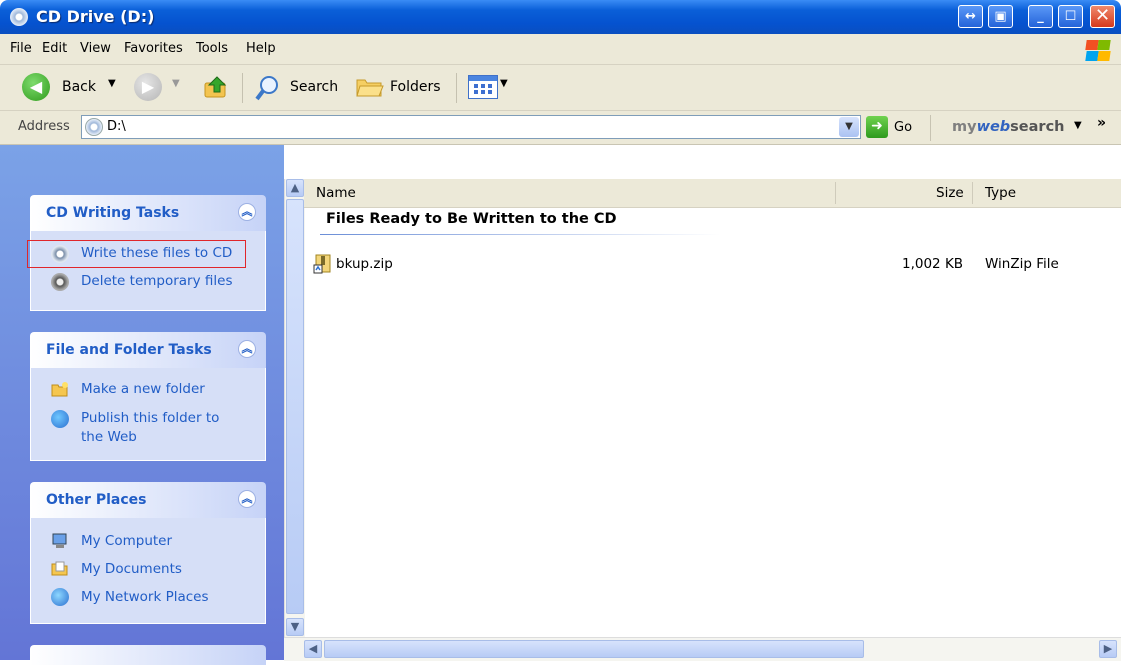 This screenshot has height=665, width=1121. I want to click on mywebsearch-button: mywebsearch, so click(1008, 127).